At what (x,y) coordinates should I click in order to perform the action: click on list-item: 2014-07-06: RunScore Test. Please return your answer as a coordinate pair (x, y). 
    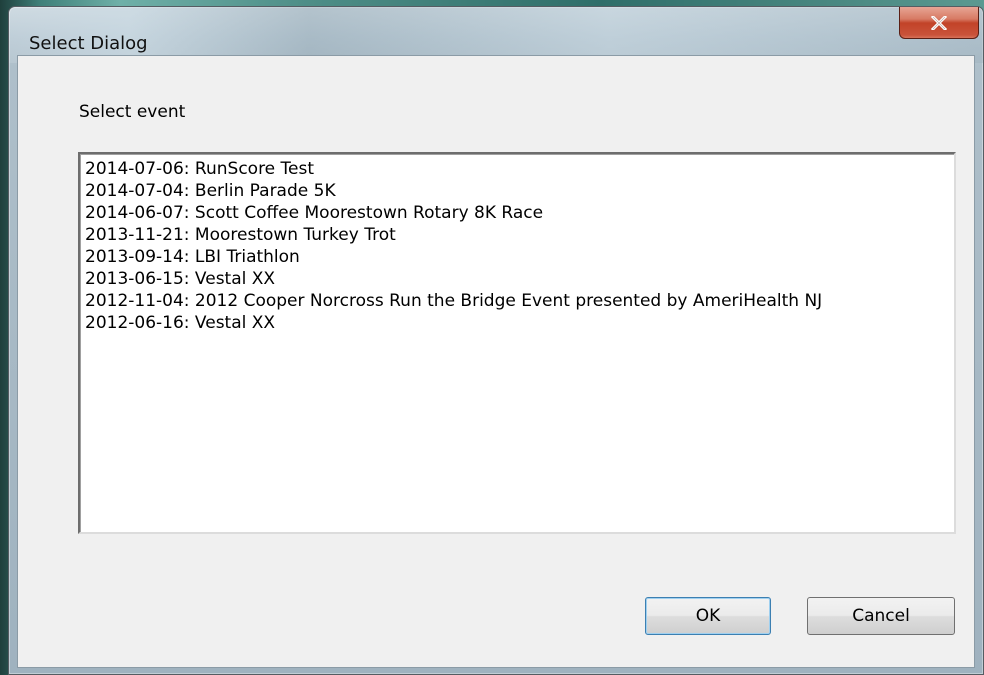
    Looking at the image, I should click on (519, 169).